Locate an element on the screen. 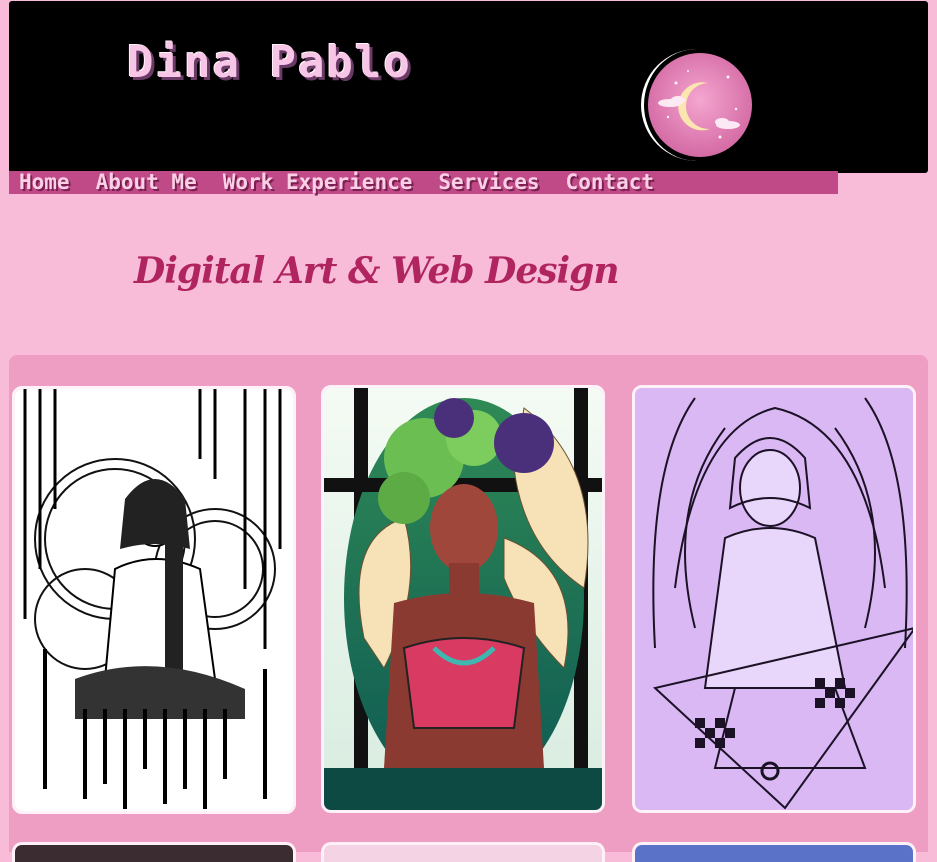 This screenshot has width=937, height=862. page-subtitle: Digital Art & Web Design is located at coordinates (377, 271).